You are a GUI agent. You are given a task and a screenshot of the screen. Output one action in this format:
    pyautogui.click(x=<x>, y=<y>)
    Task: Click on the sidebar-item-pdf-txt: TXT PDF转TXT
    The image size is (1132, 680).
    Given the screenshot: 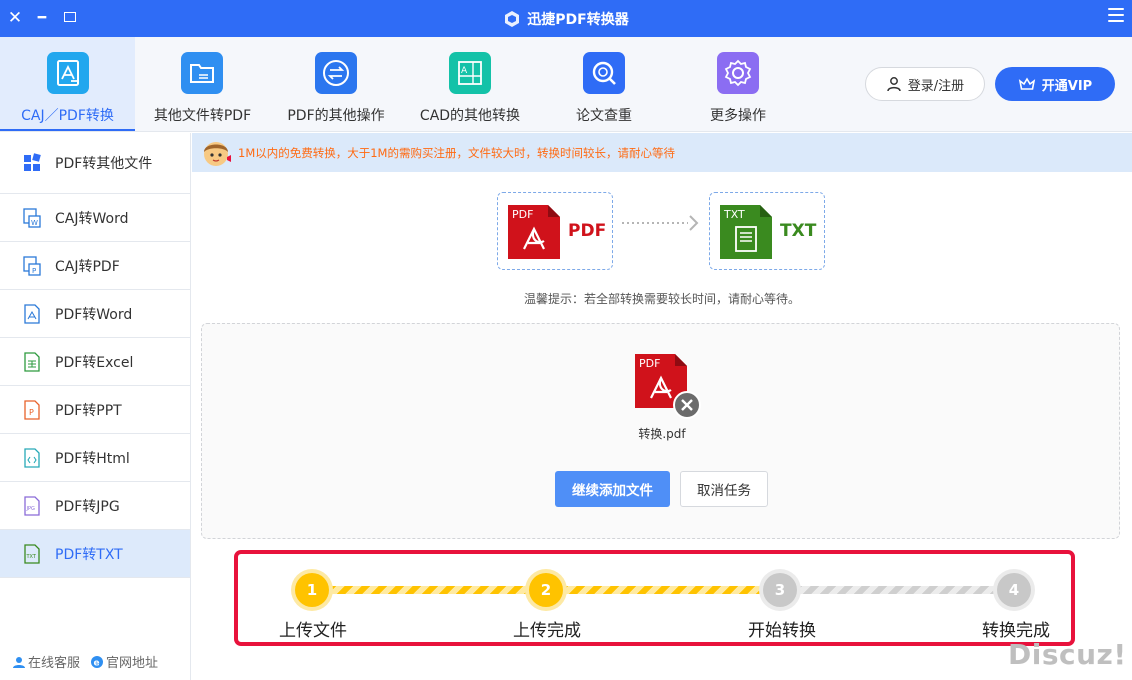 What is the action you would take?
    pyautogui.click(x=95, y=554)
    